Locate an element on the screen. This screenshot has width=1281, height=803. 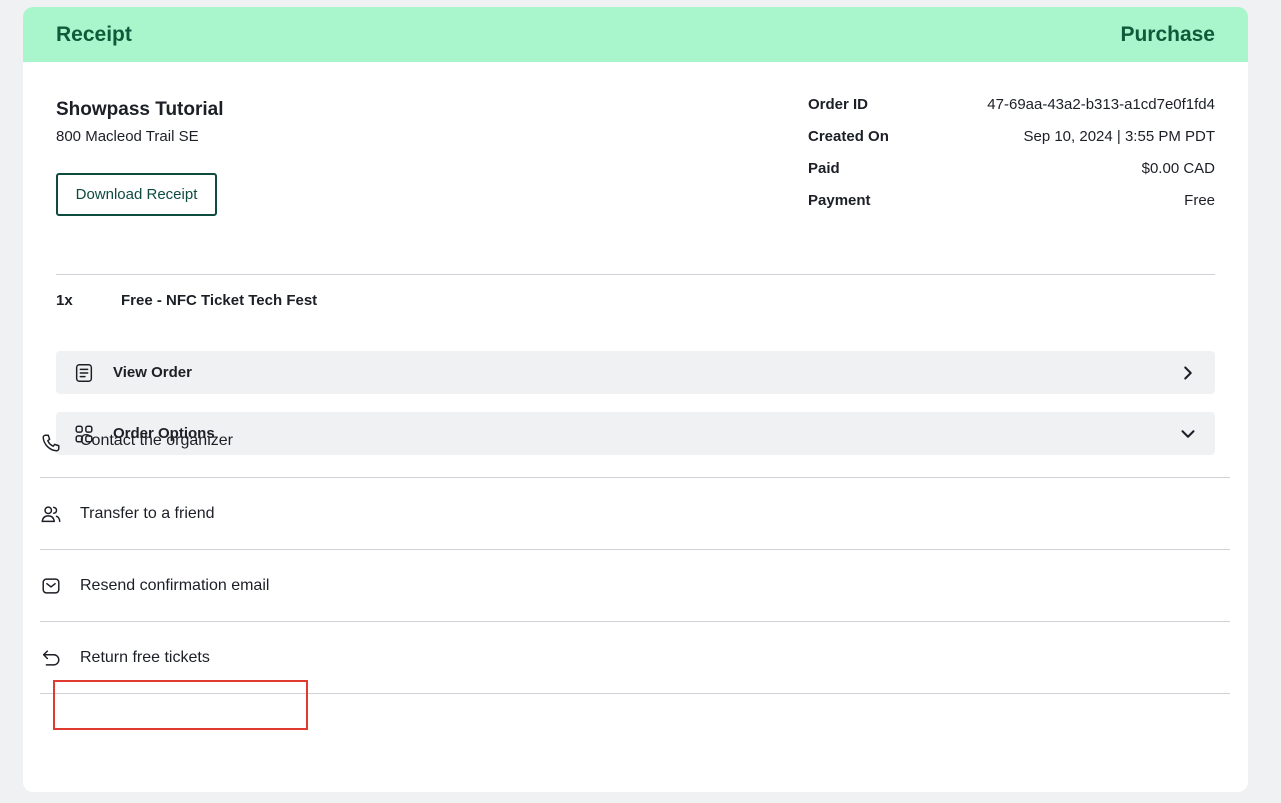
contact-organizer-option: Contact the organizer is located at coordinates (635, 443).